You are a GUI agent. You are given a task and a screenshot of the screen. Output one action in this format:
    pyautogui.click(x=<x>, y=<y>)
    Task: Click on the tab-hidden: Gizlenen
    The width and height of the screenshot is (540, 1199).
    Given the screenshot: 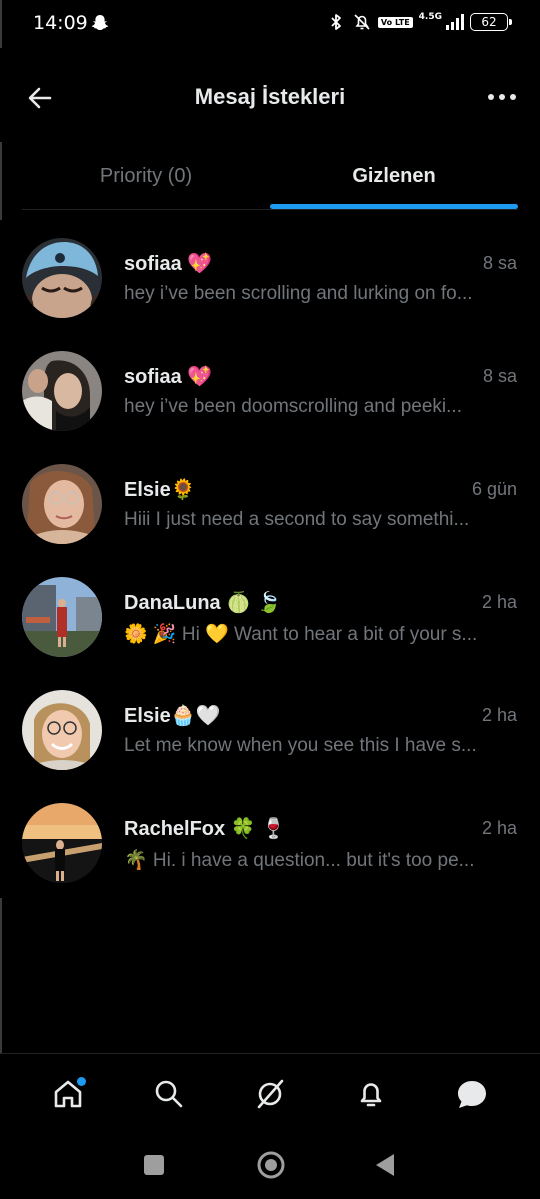 What is the action you would take?
    pyautogui.click(x=394, y=176)
    